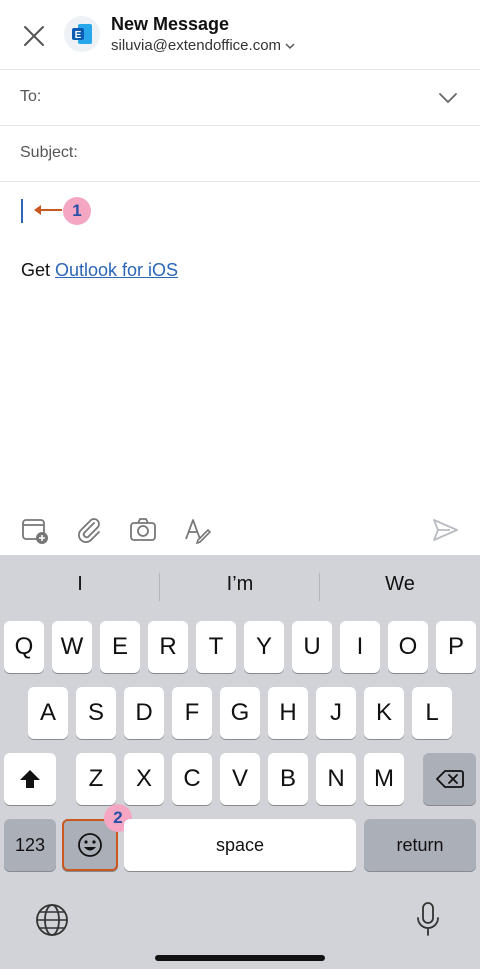  What do you see at coordinates (31, 96) in the screenshot?
I see `to-label: To:` at bounding box center [31, 96].